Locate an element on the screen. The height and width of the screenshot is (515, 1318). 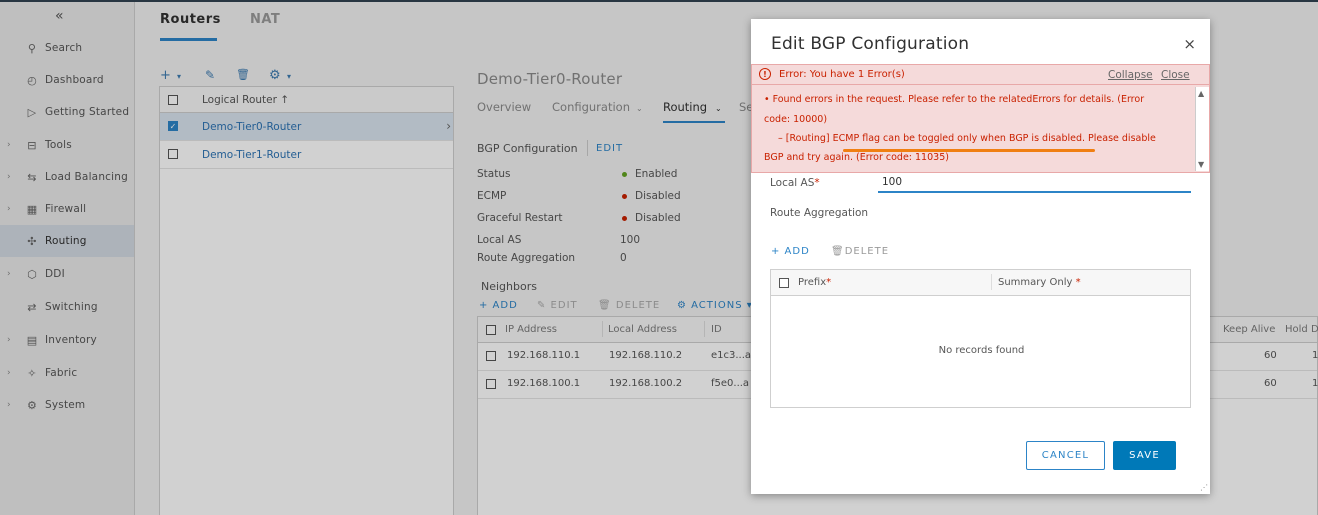
column-divider is located at coordinates (991, 282).